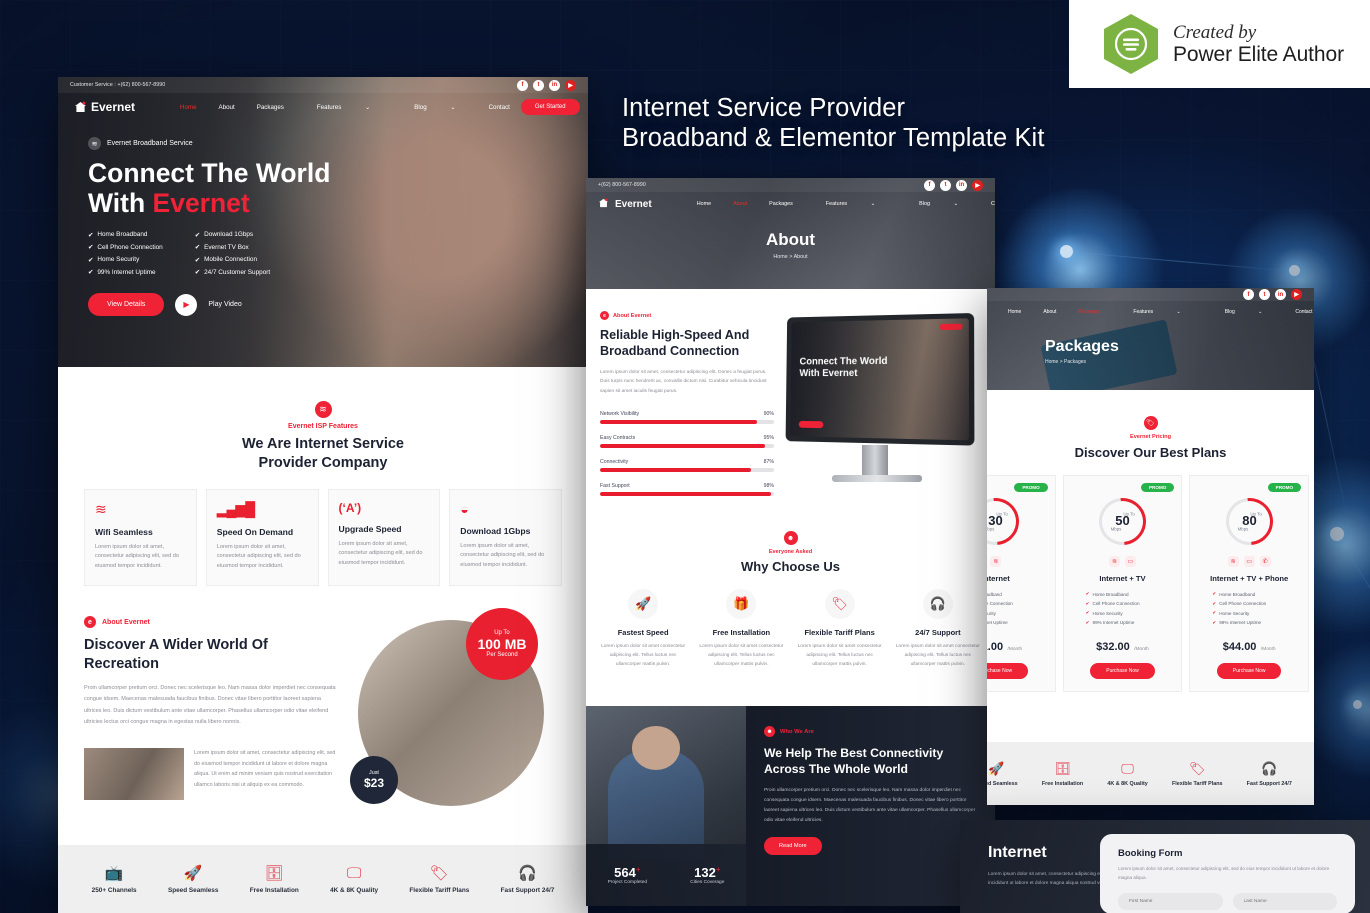  What do you see at coordinates (604, 315) in the screenshot?
I see `evernet-e-icon: e` at bounding box center [604, 315].